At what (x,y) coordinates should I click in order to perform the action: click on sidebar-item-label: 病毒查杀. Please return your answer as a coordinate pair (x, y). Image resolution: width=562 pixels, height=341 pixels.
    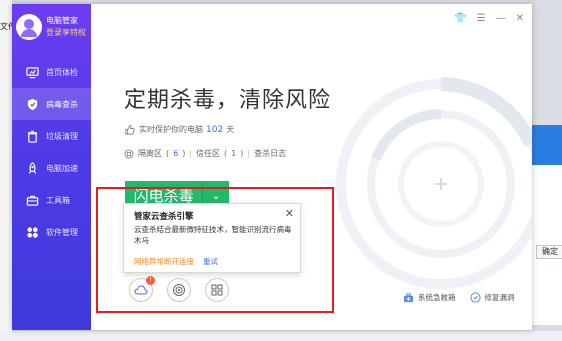
    Looking at the image, I should click on (62, 104).